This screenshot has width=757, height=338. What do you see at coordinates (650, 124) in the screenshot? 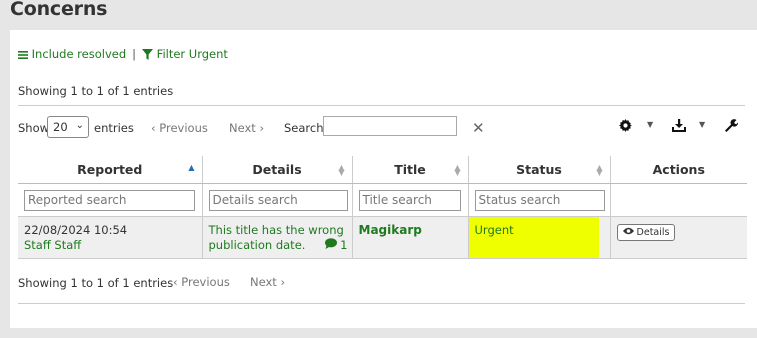
I see `caret-down-icon: ▼` at bounding box center [650, 124].